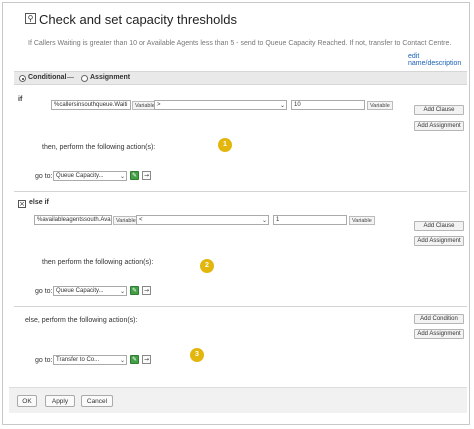 The image size is (474, 429). What do you see at coordinates (39, 202) in the screenshot?
I see `else-if-label: else if` at bounding box center [39, 202].